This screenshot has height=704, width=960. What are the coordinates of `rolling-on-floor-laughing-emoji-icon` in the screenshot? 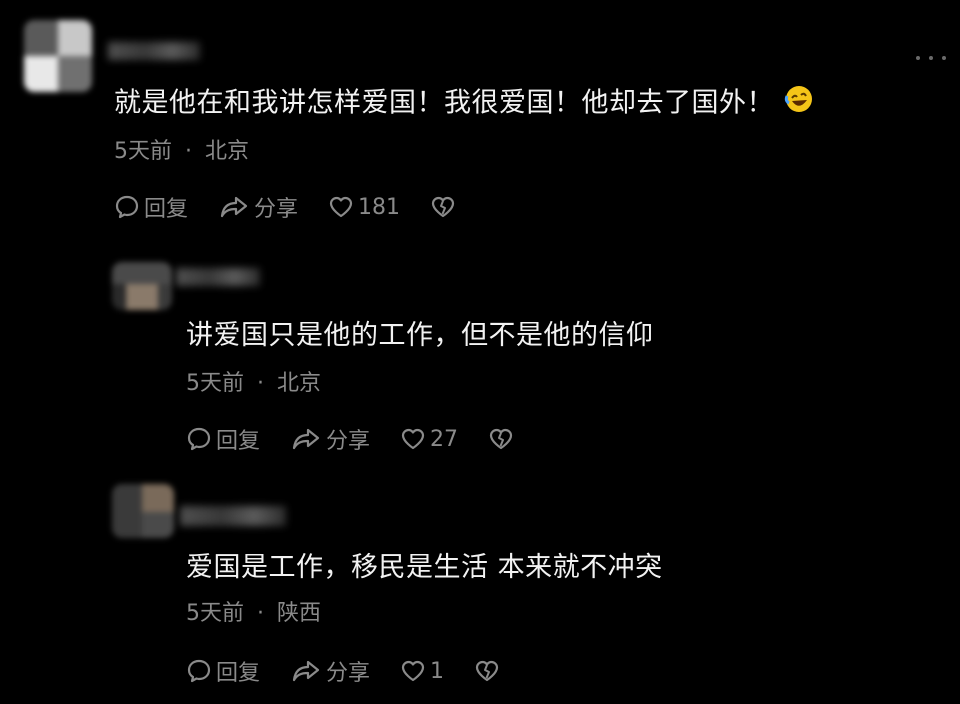 It's located at (799, 104).